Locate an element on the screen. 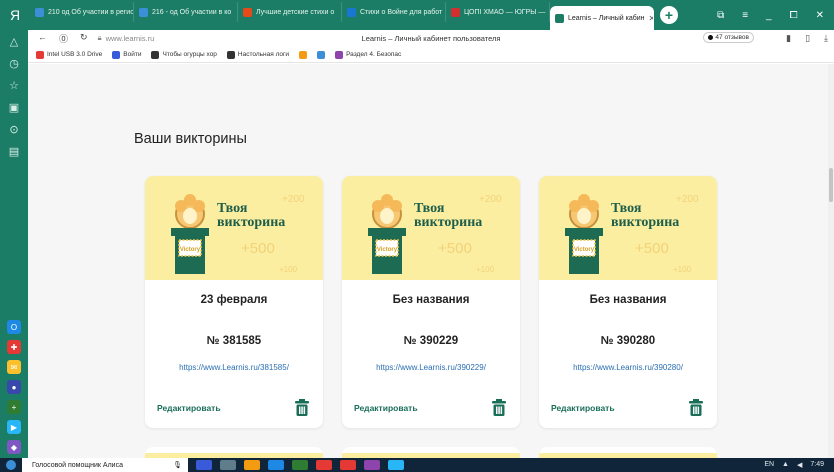 The width and height of the screenshot is (834, 472). new-tab-button: + is located at coordinates (669, 15).